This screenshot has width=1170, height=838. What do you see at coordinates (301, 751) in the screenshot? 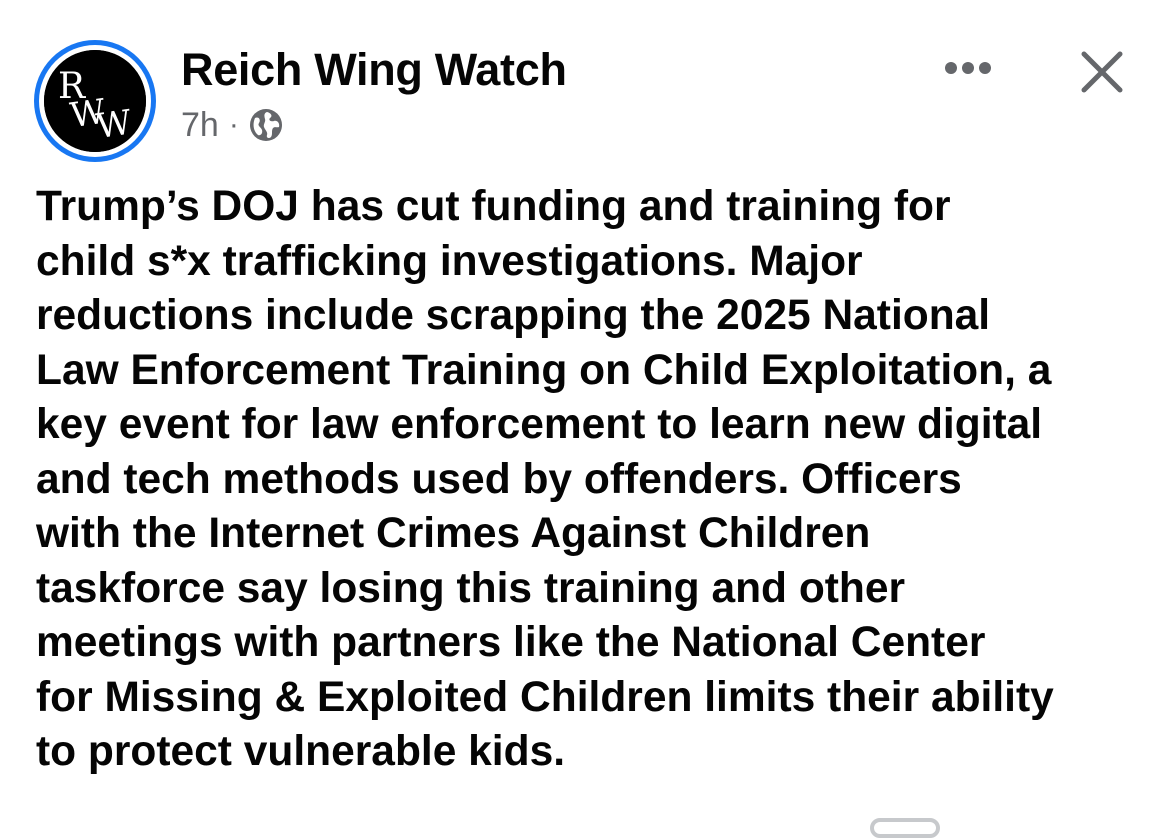
I see `post-text-line: to protect vulnerable kids.` at bounding box center [301, 751].